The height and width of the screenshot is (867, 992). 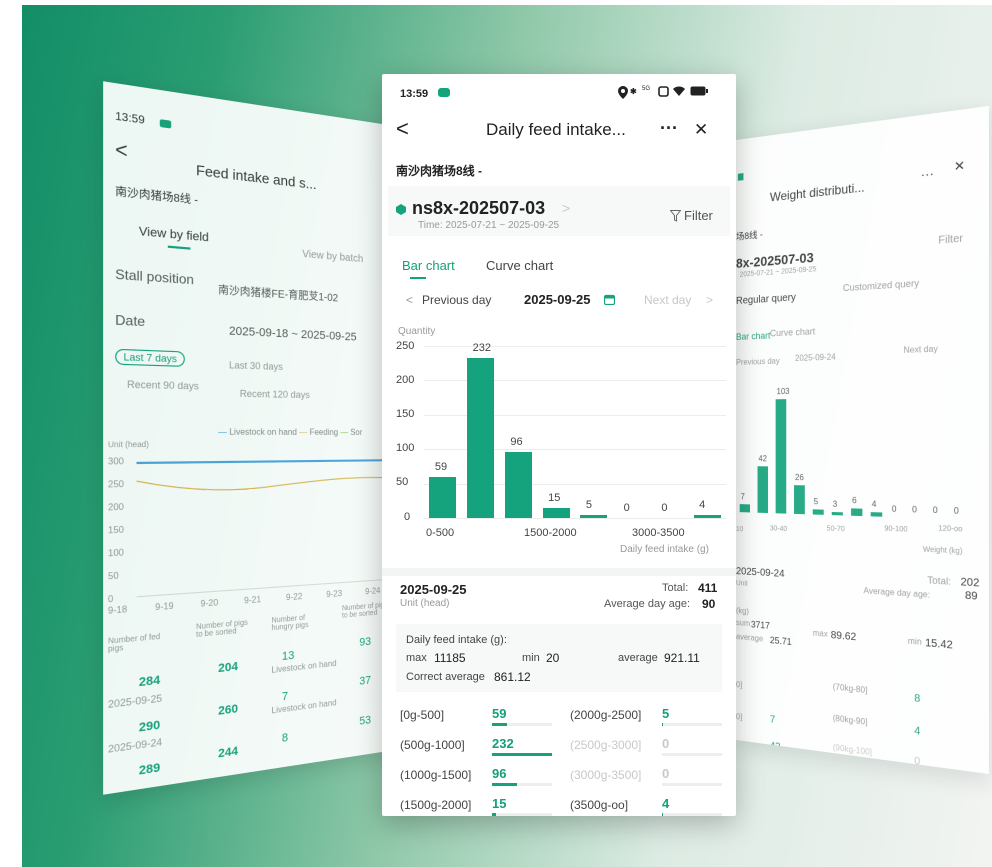 I want to click on bucket-value: 59, so click(x=499, y=713).